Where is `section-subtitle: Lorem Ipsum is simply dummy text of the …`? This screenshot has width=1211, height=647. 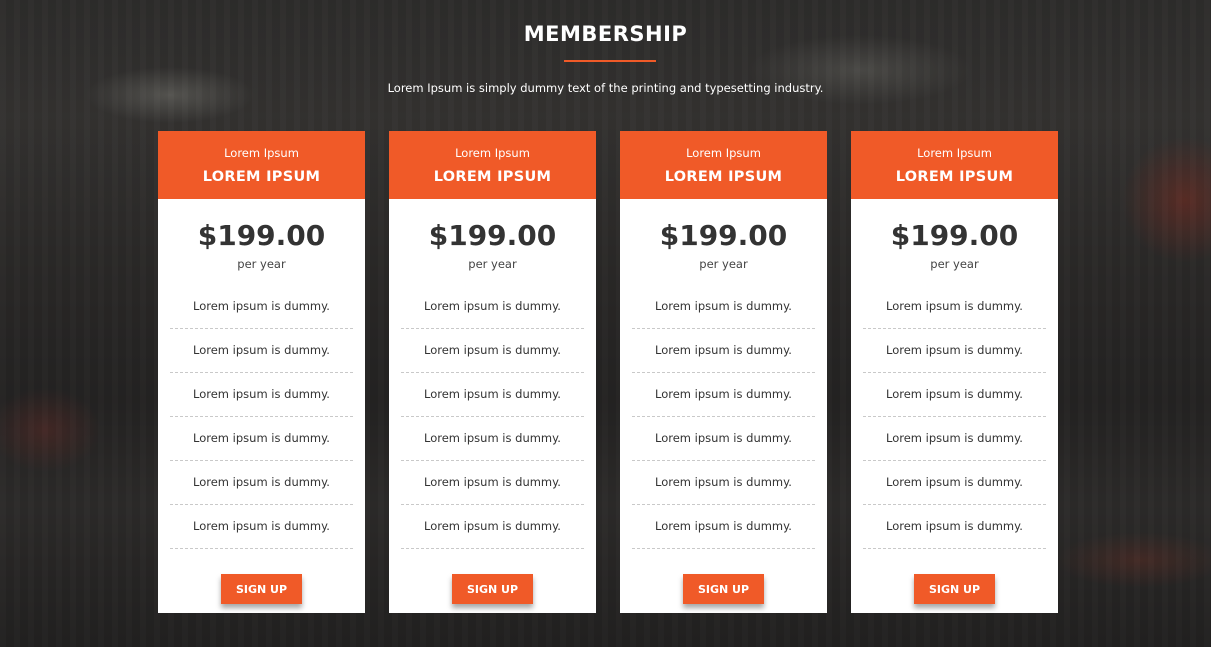 section-subtitle: Lorem Ipsum is simply dummy text of the … is located at coordinates (605, 88).